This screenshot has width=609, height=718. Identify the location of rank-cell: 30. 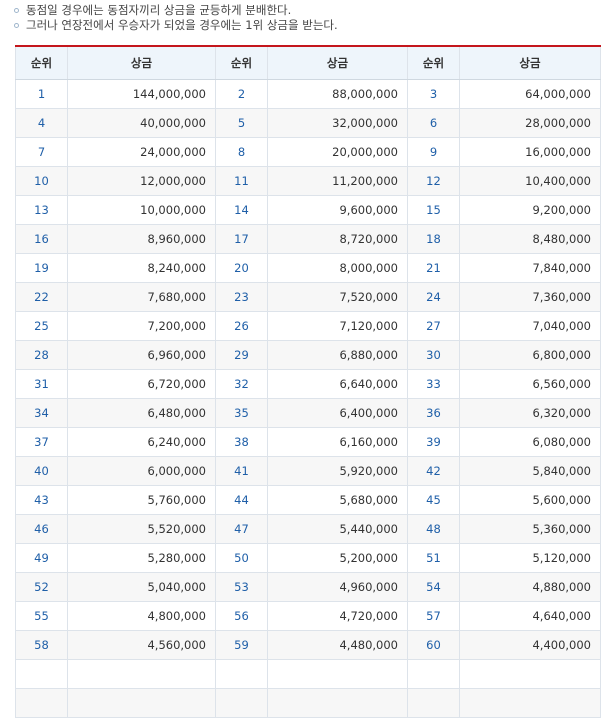
(433, 355).